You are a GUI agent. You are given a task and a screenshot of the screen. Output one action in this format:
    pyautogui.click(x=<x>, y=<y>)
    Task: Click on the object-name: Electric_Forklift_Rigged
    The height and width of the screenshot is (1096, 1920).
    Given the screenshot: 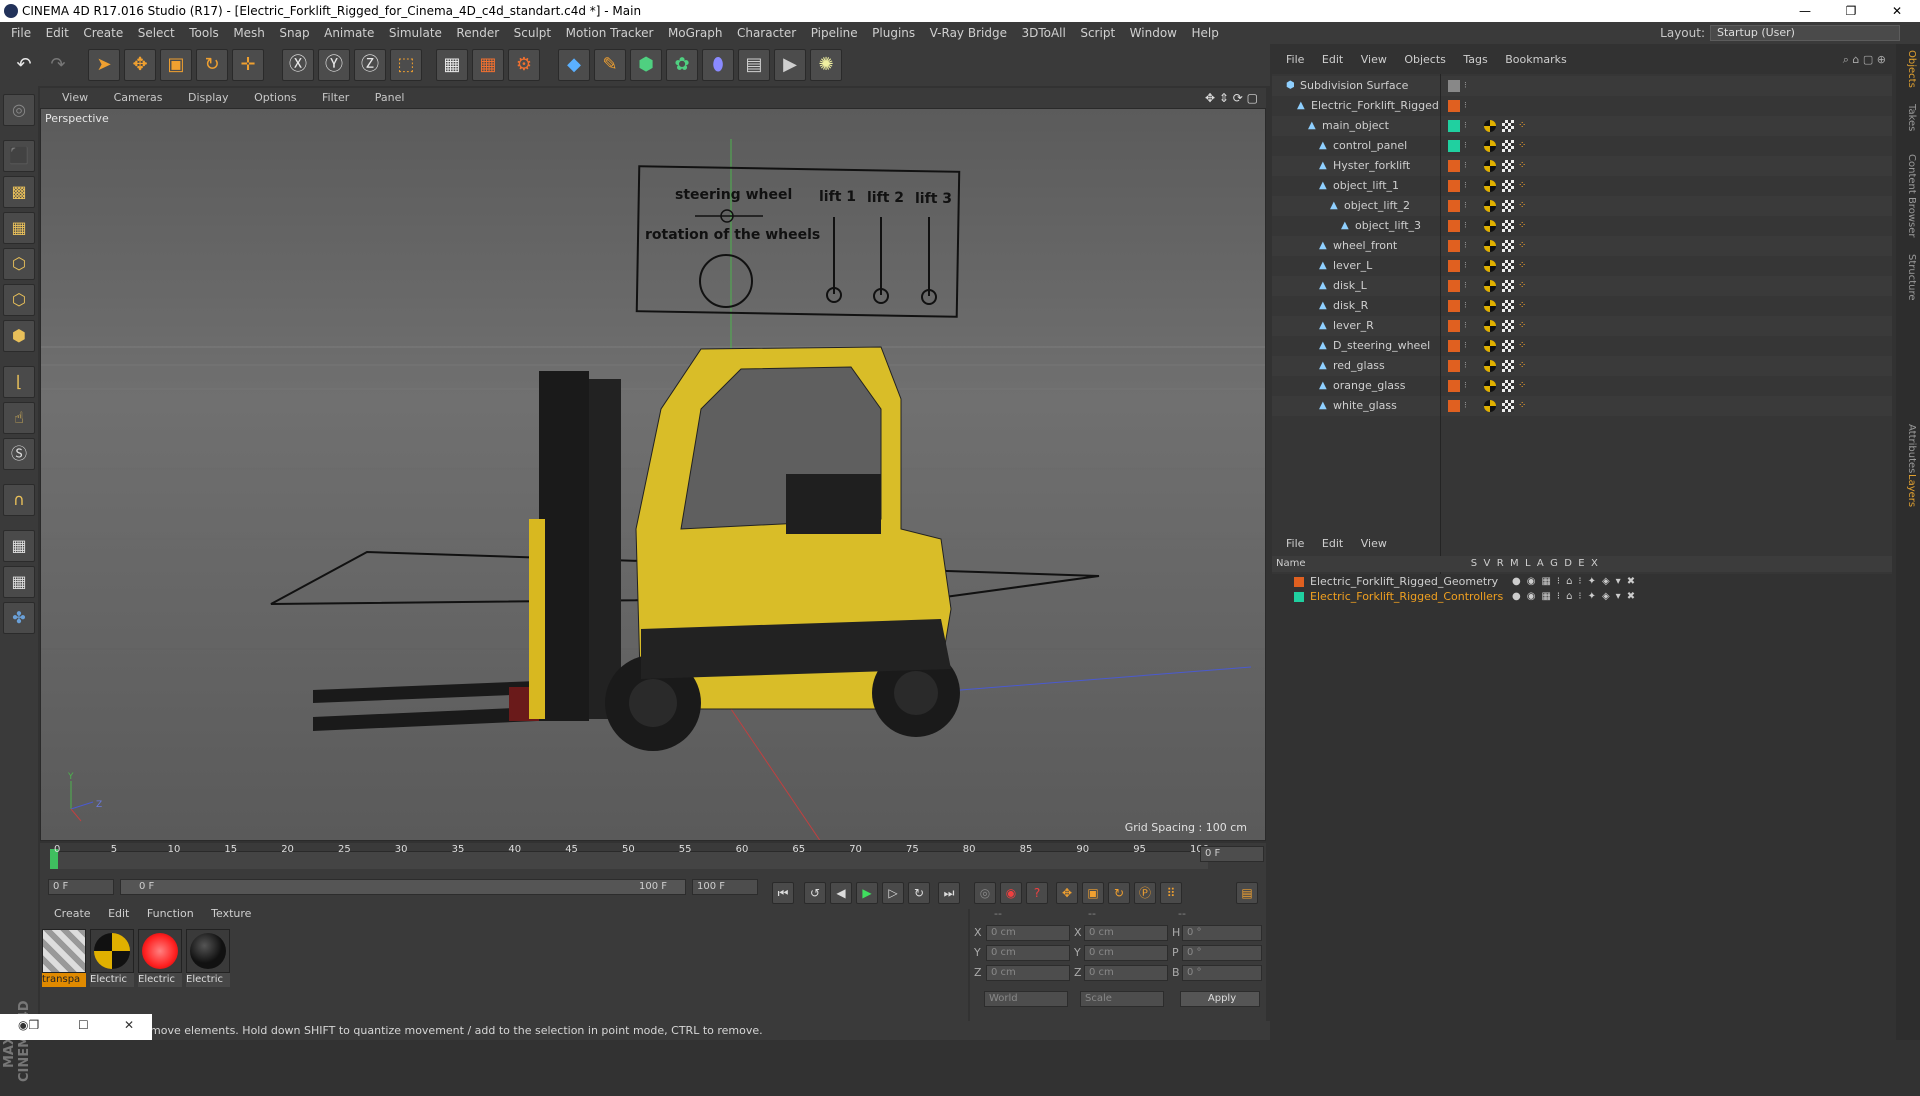 What is the action you would take?
    pyautogui.click(x=1375, y=106)
    